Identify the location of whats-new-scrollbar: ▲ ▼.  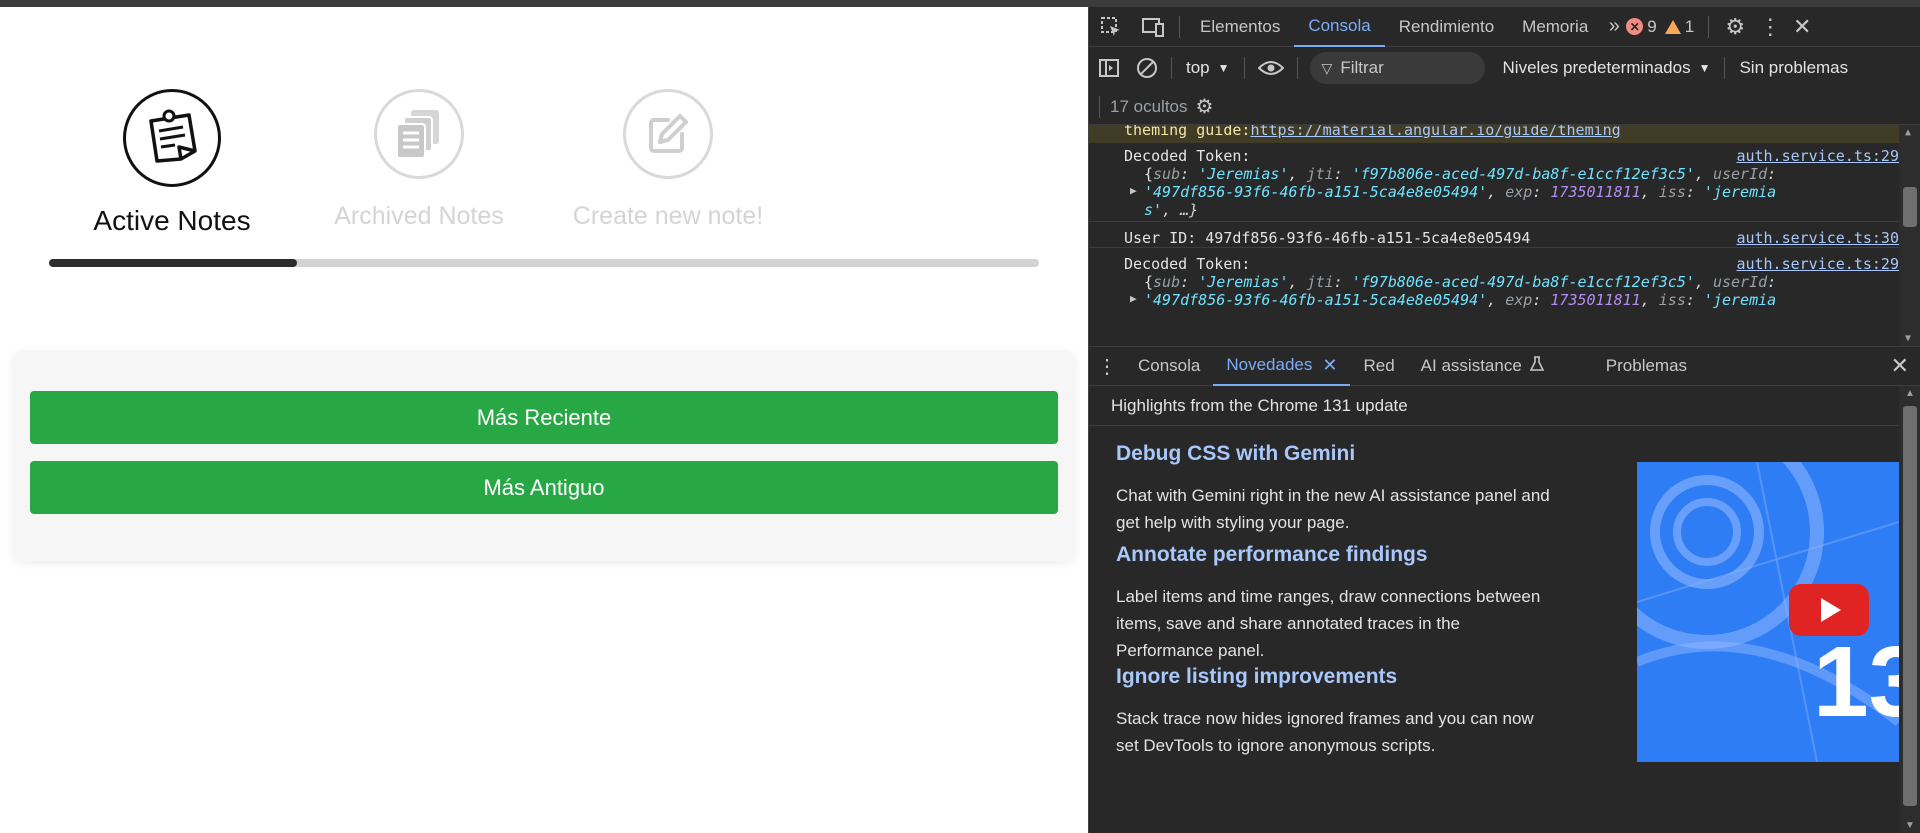
(1909, 609).